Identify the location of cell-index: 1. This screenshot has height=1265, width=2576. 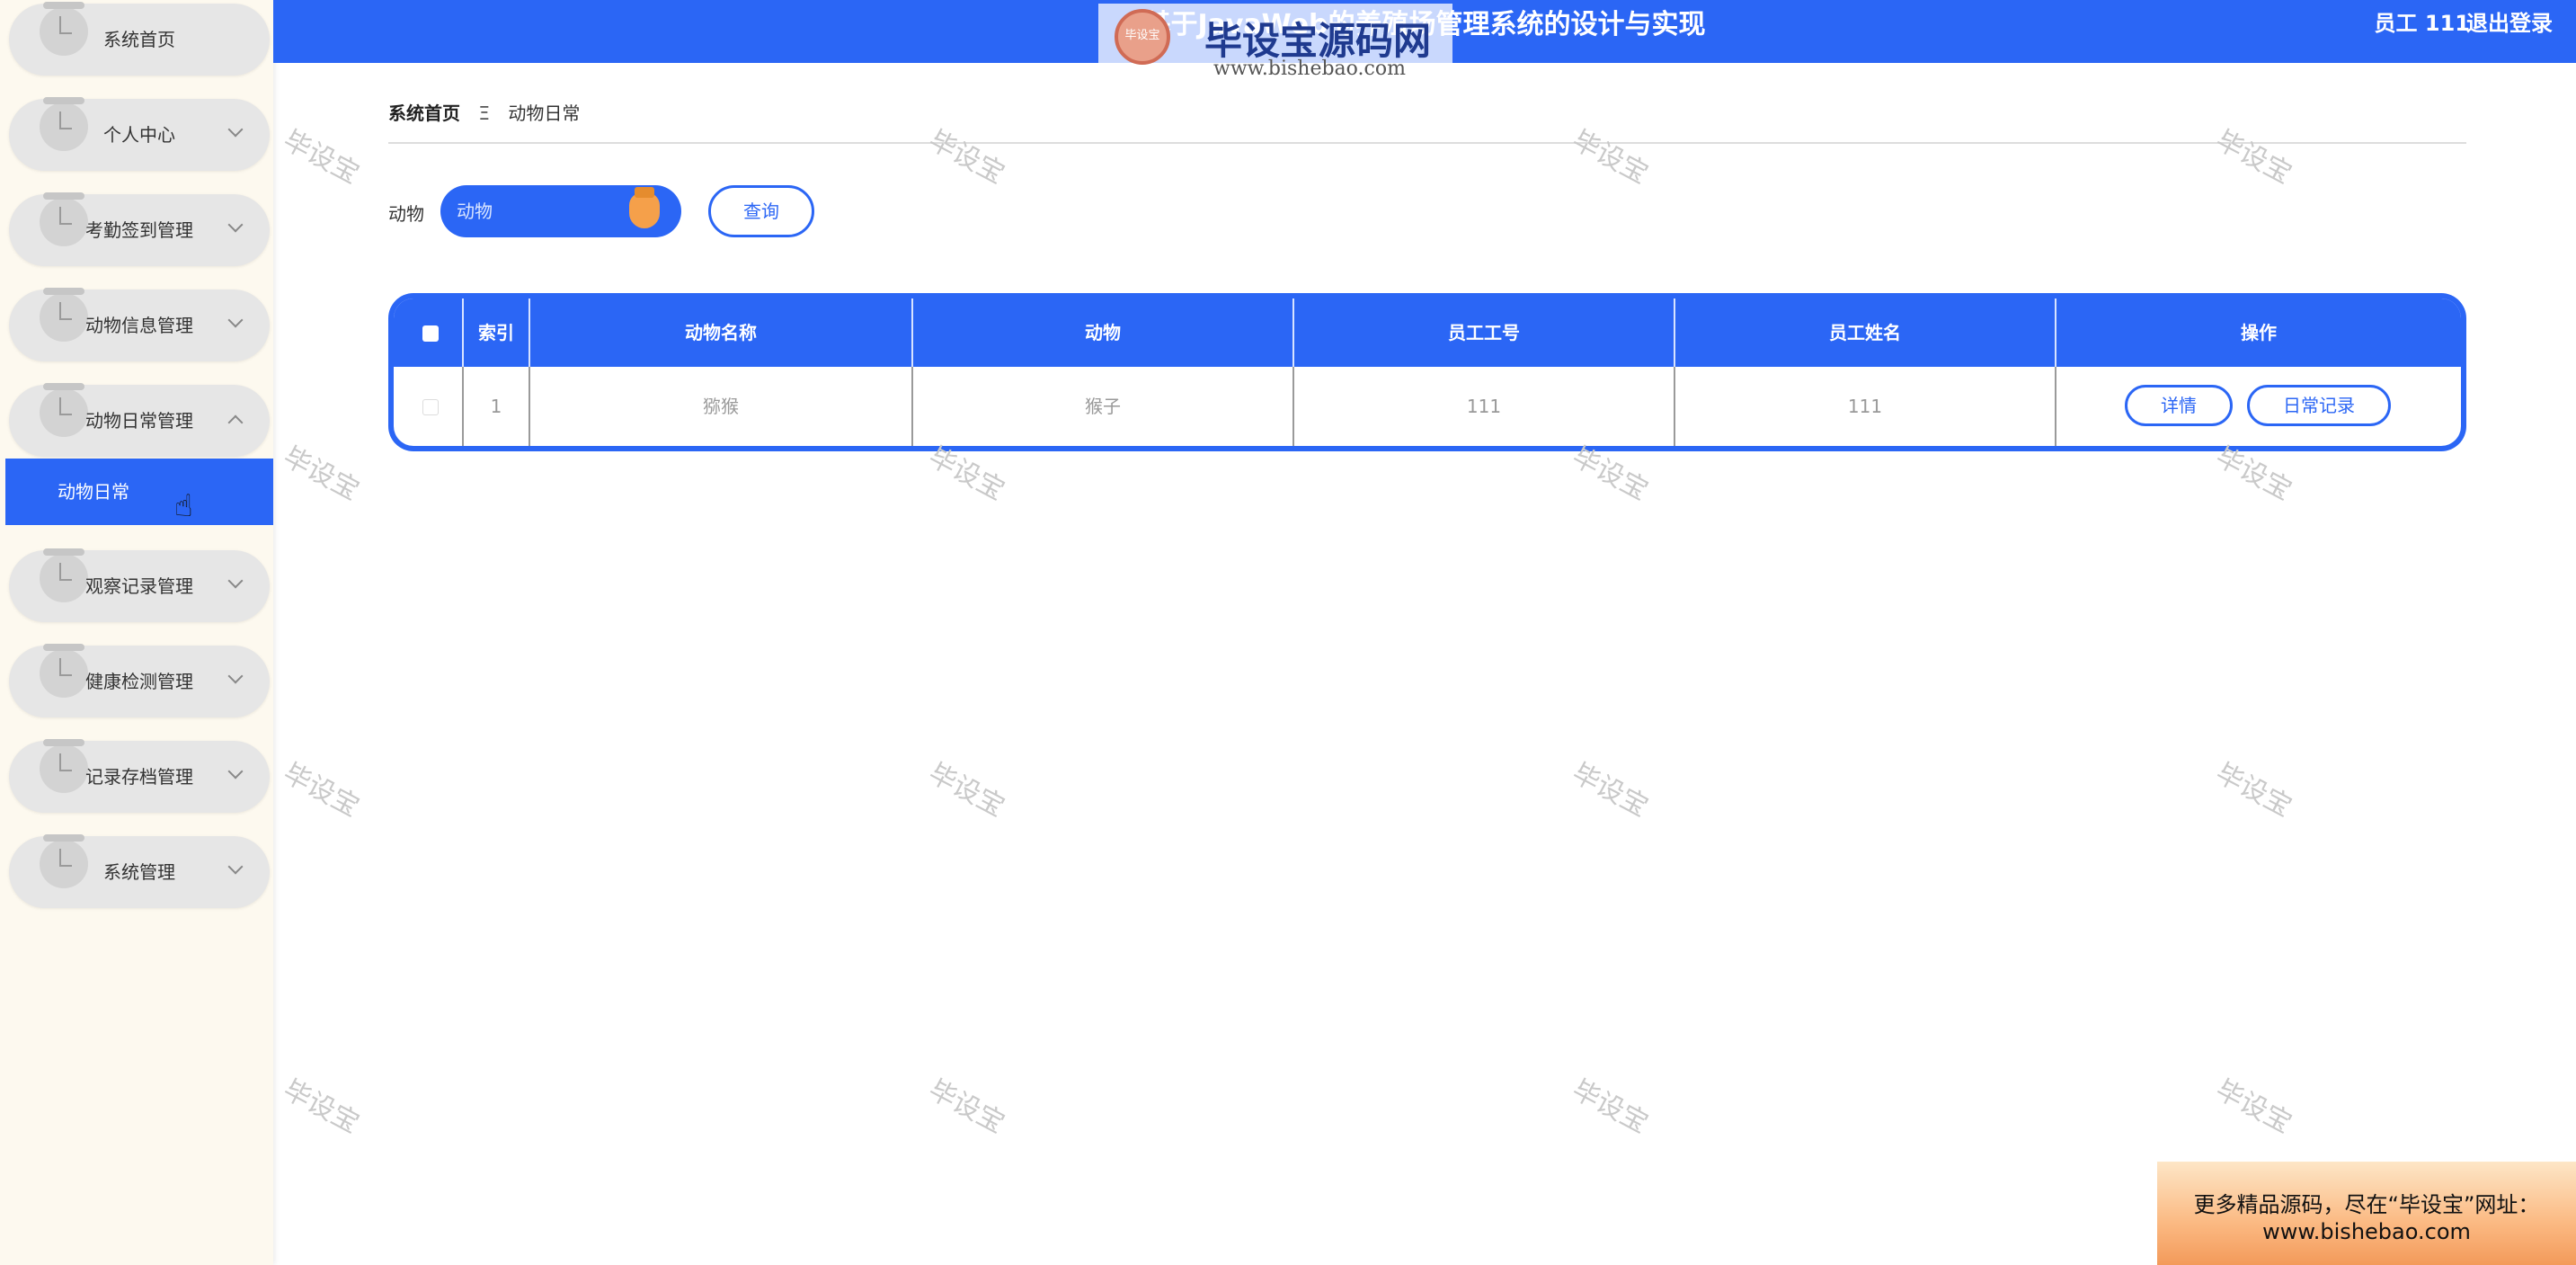
(497, 406).